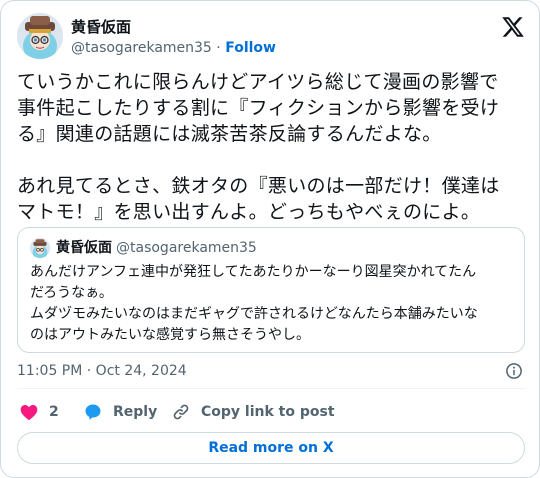  Describe the element at coordinates (250, 48) in the screenshot. I see `follow-button: Follow` at that location.